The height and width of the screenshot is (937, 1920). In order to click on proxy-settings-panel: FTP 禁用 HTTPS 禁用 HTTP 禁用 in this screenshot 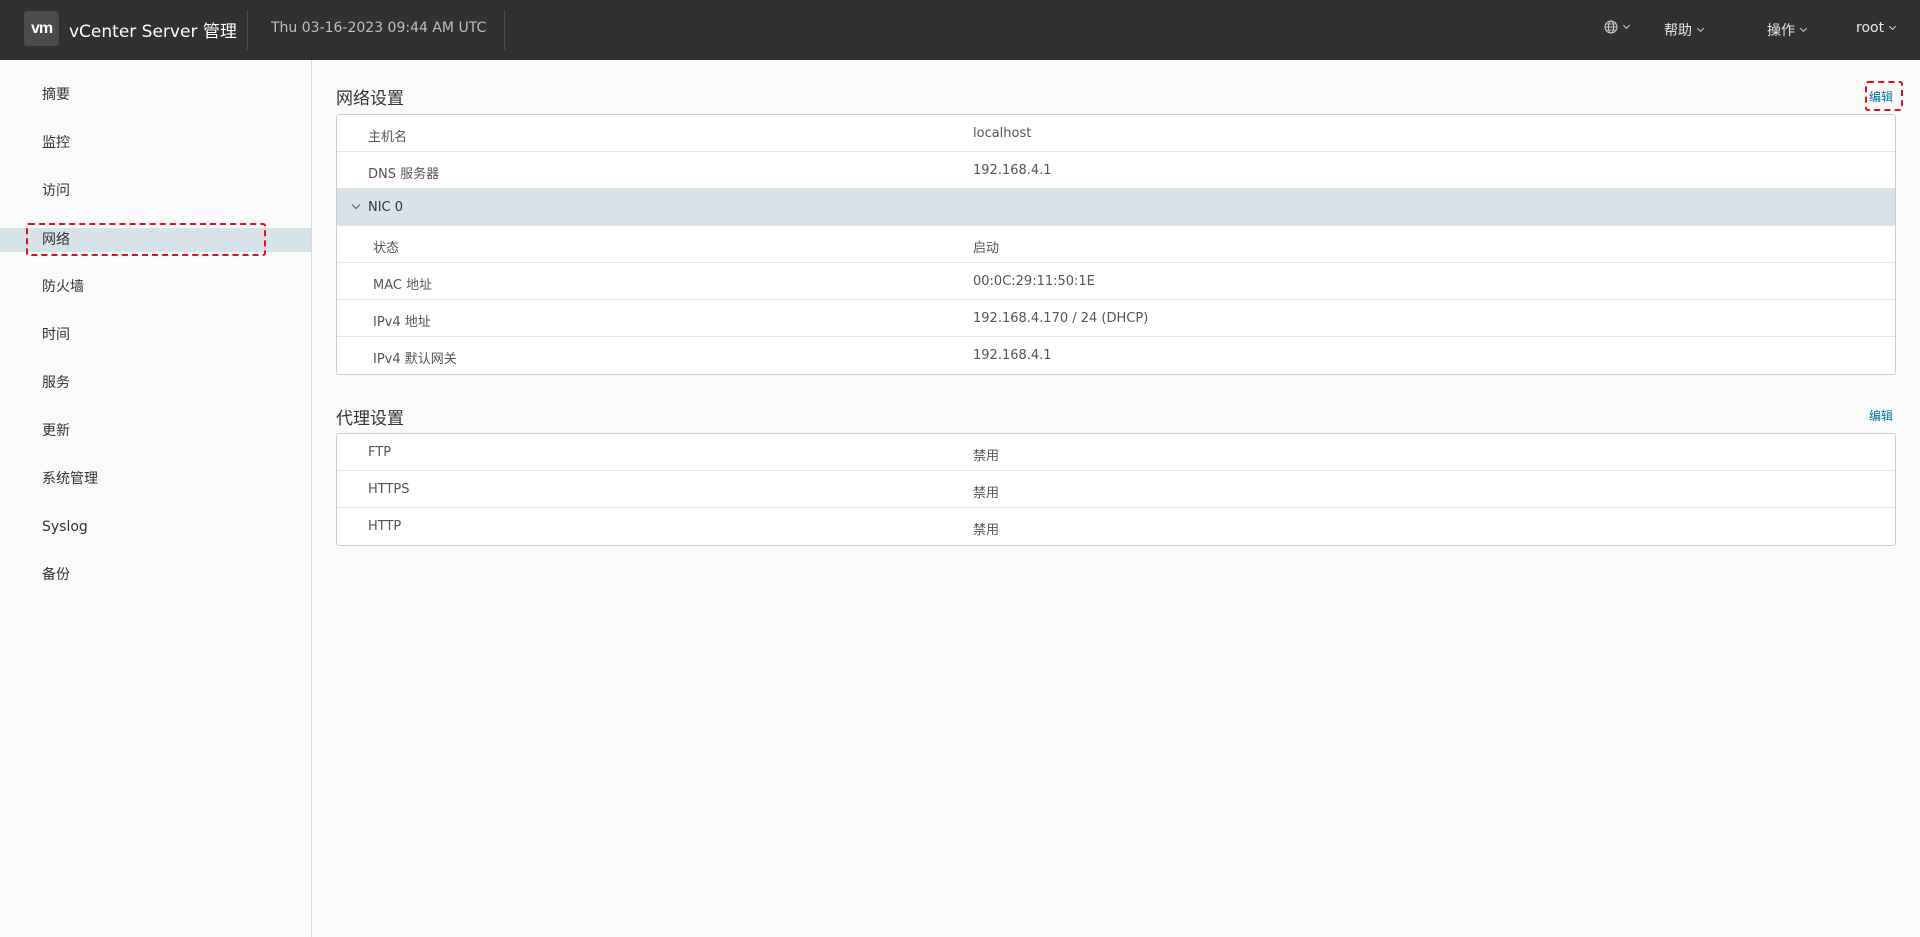, I will do `click(1116, 489)`.